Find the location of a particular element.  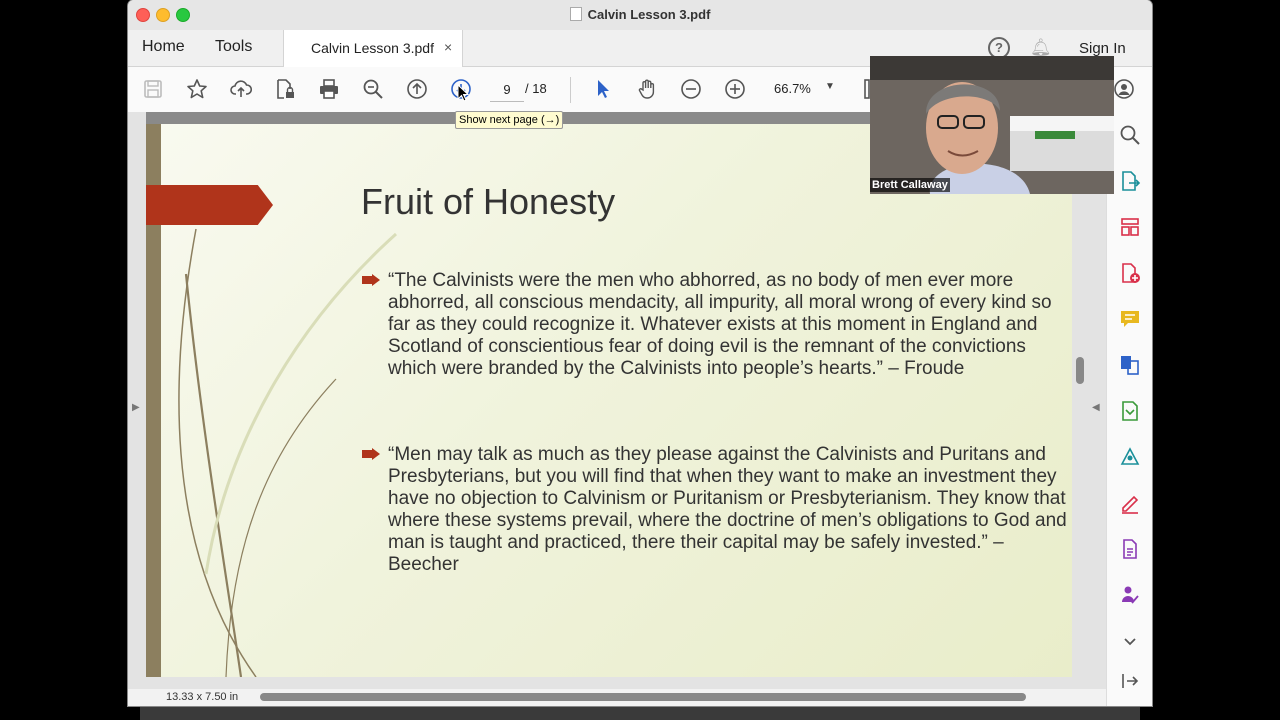

compress-pdf-icon is located at coordinates (1130, 411).